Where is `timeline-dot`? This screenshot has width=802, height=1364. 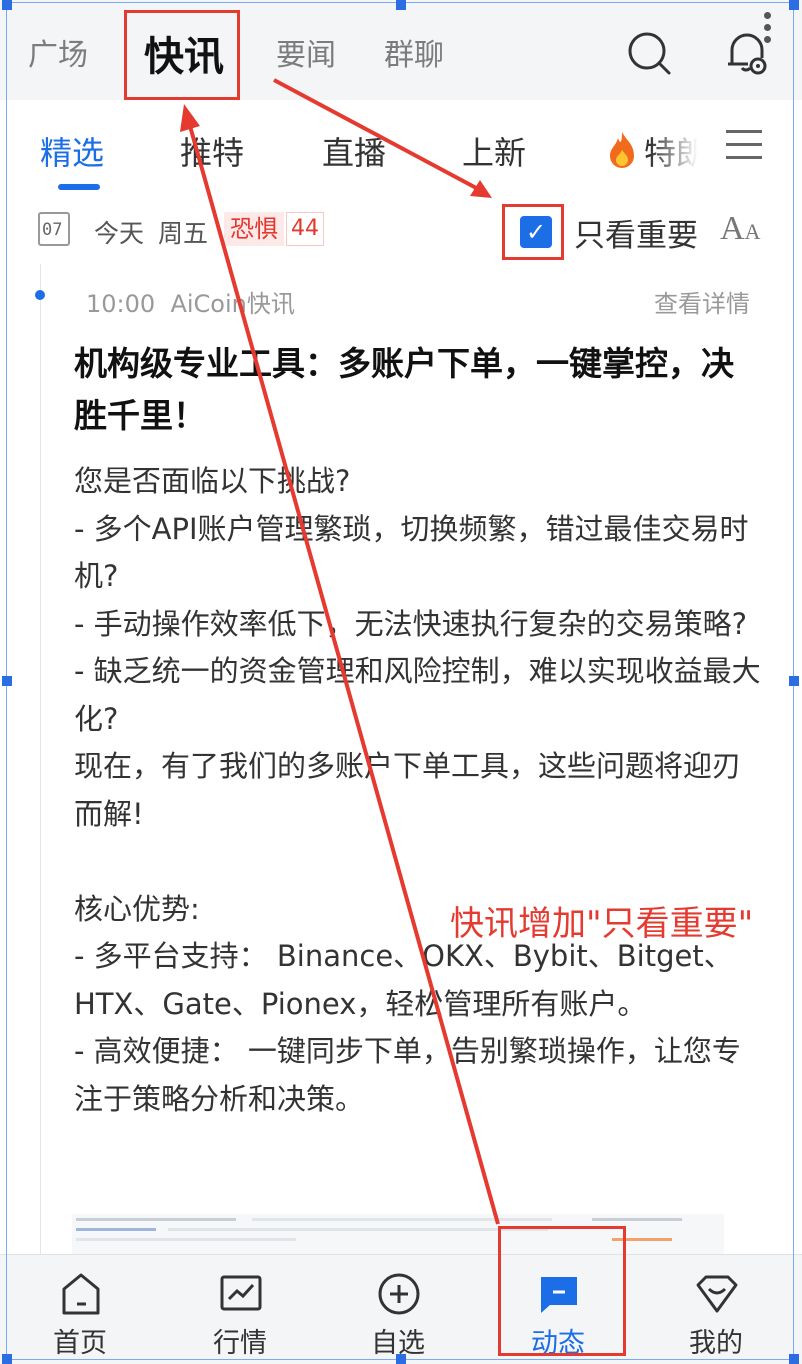
timeline-dot is located at coordinates (40, 295).